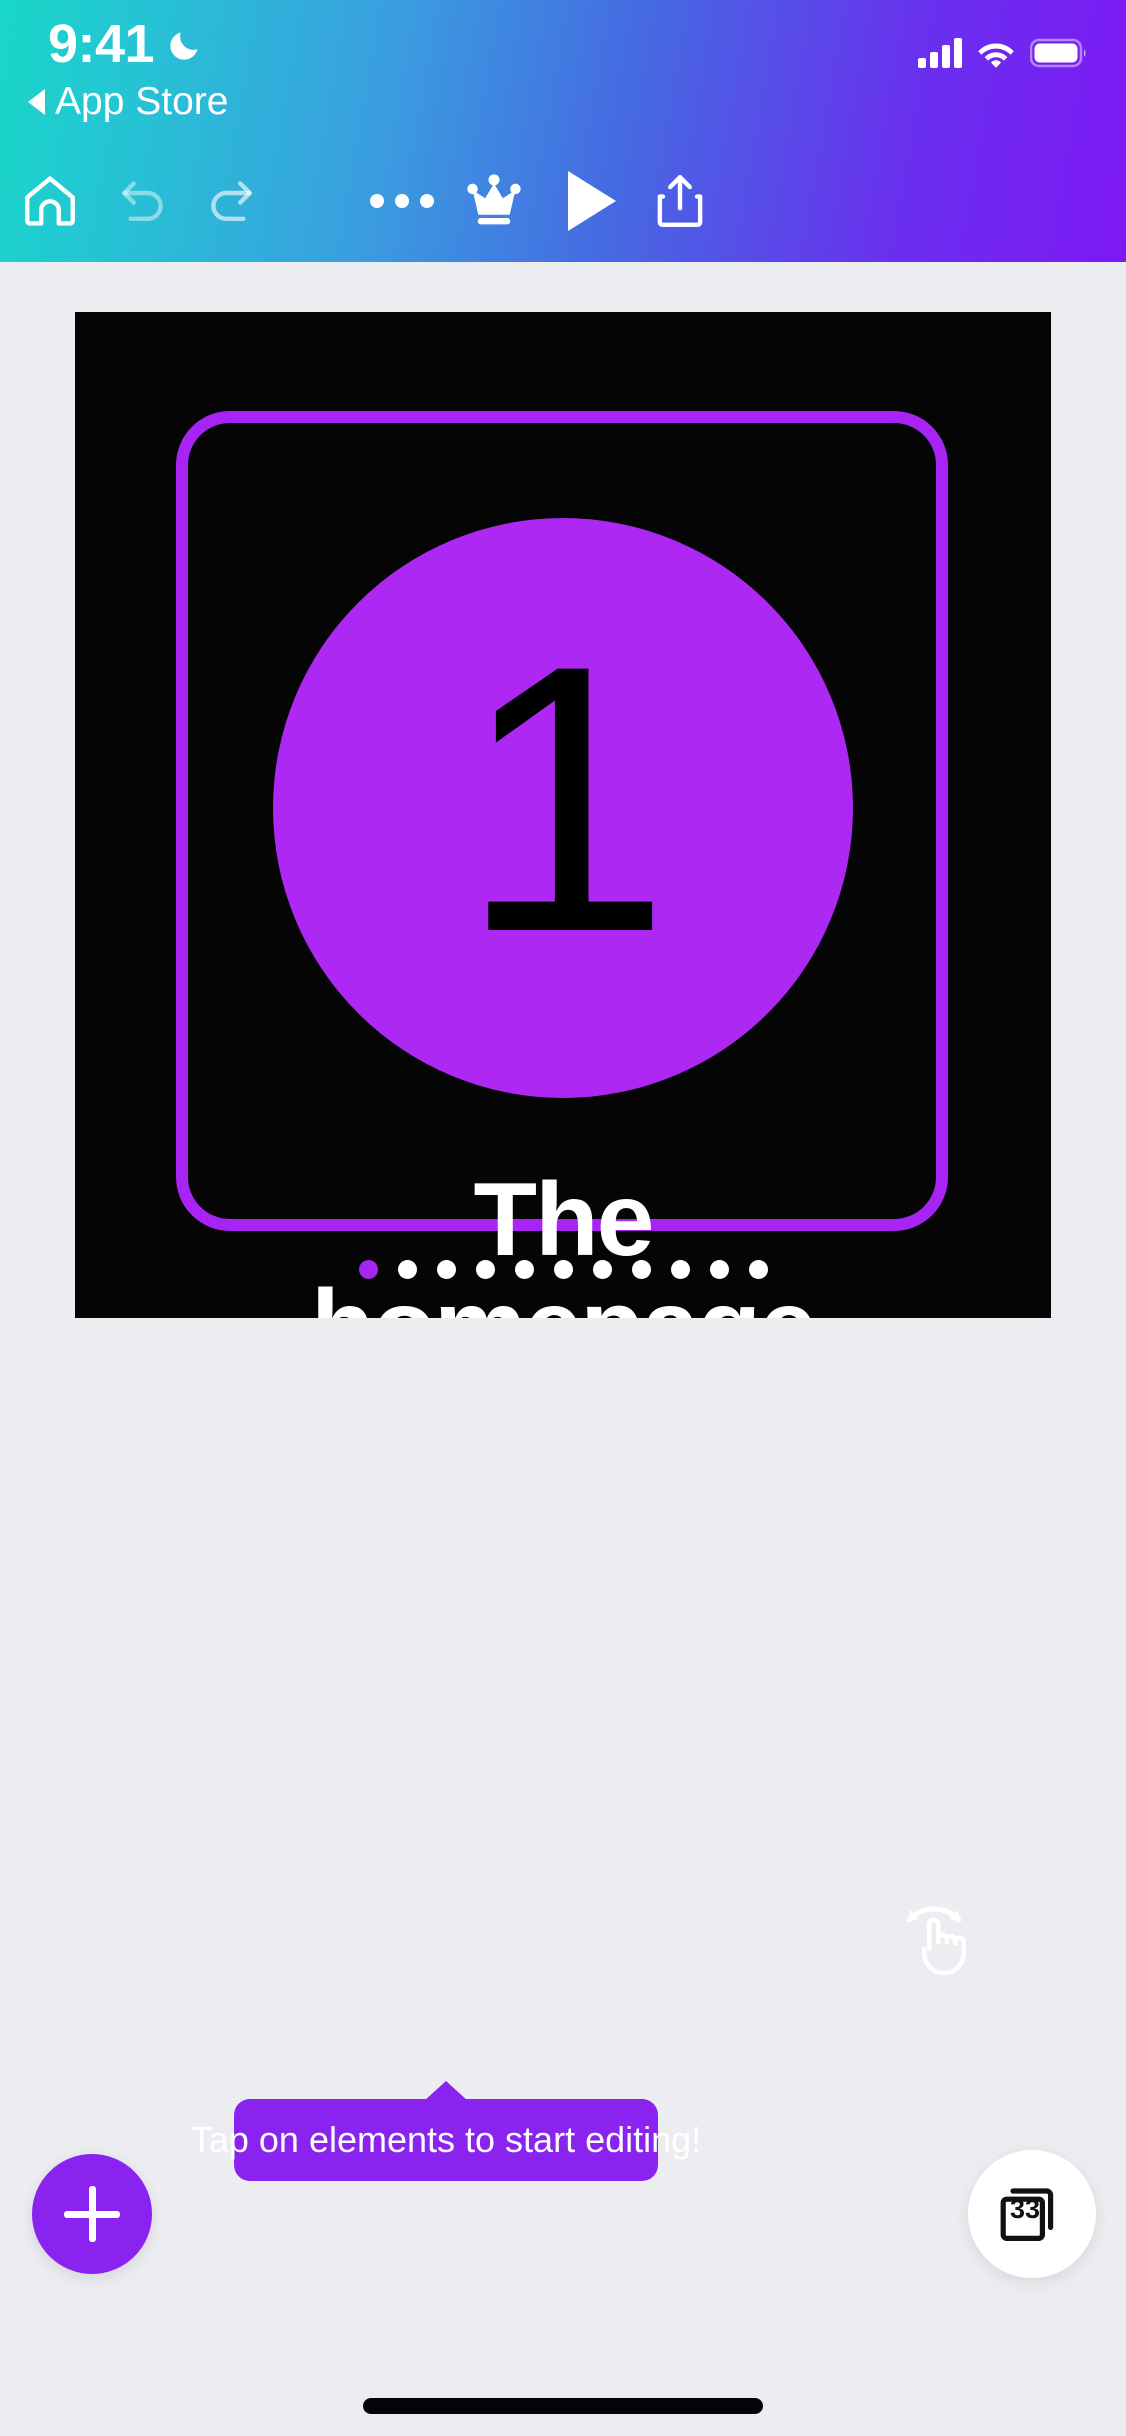 The width and height of the screenshot is (1126, 2436). What do you see at coordinates (184, 46) in the screenshot?
I see `moon-icon` at bounding box center [184, 46].